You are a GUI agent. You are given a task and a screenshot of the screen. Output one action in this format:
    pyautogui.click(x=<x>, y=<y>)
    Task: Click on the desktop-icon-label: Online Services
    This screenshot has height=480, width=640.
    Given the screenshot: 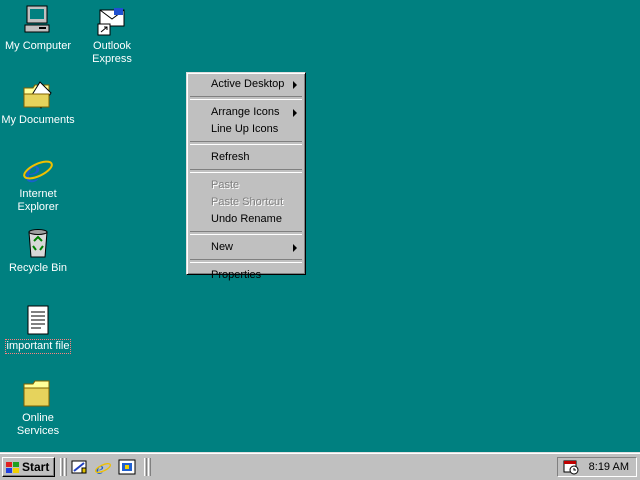 What is the action you would take?
    pyautogui.click(x=38, y=424)
    